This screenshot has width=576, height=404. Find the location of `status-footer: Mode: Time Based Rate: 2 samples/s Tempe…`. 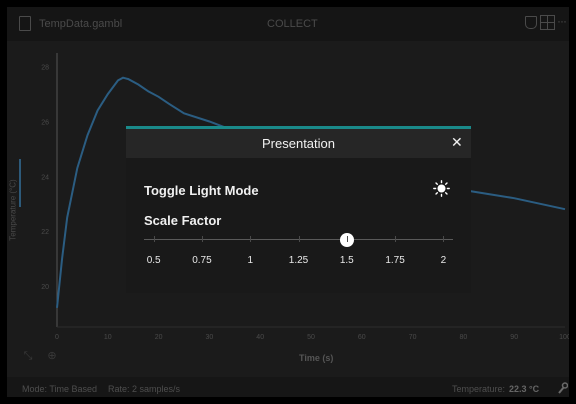

status-footer: Mode: Time Based Rate: 2 samples/s Tempe… is located at coordinates (288, 387).